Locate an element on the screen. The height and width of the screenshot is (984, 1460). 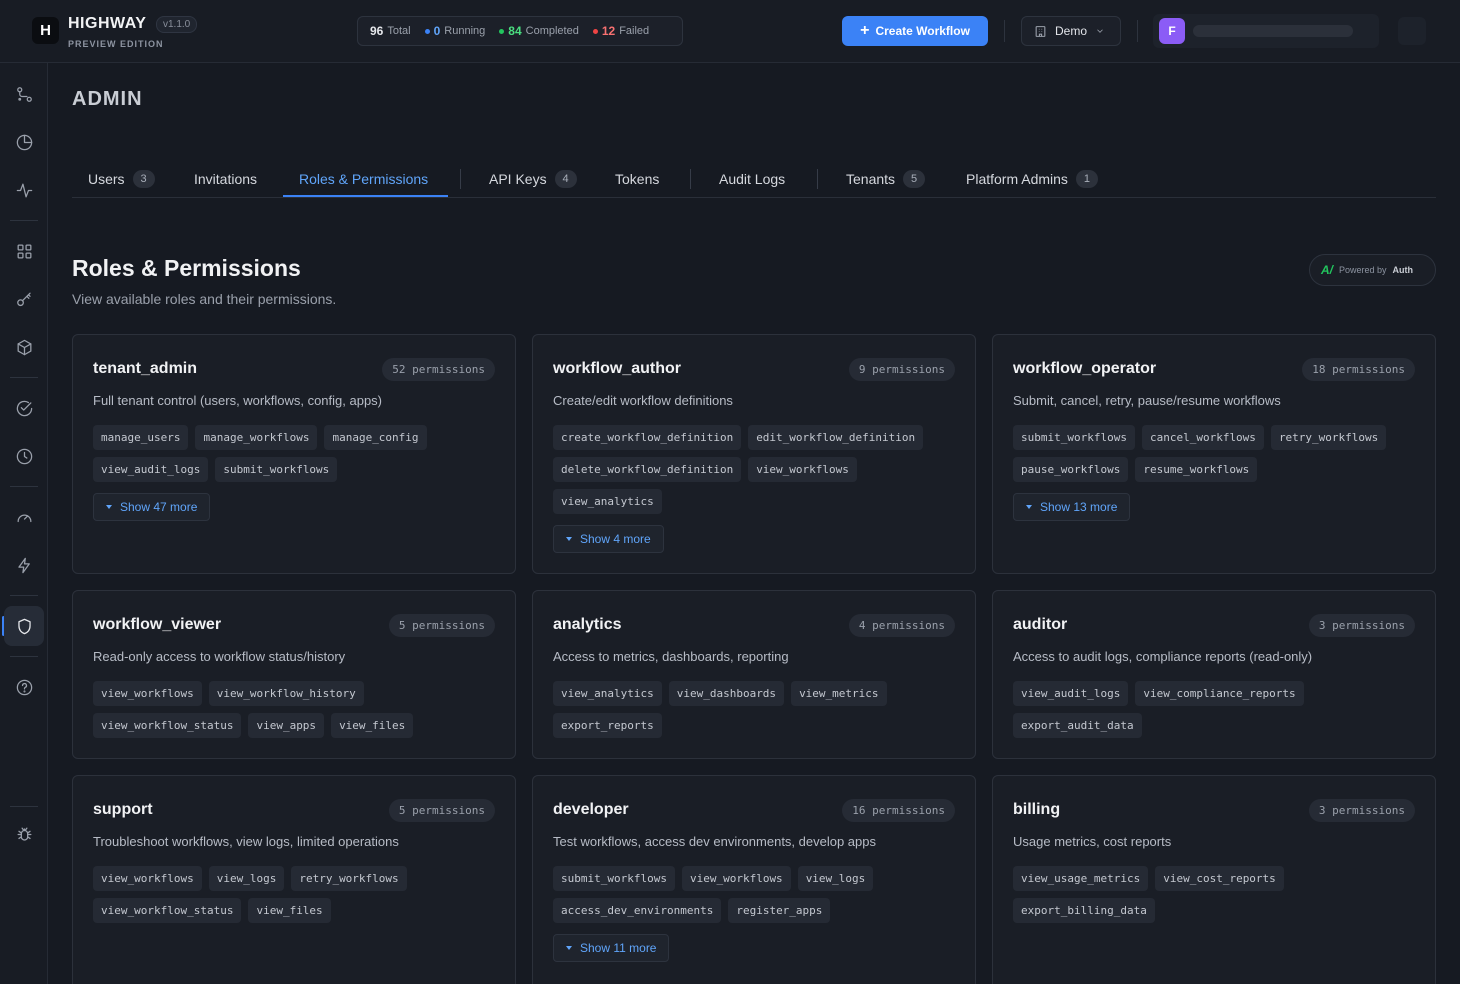
page-title: ADMIN is located at coordinates (107, 99).